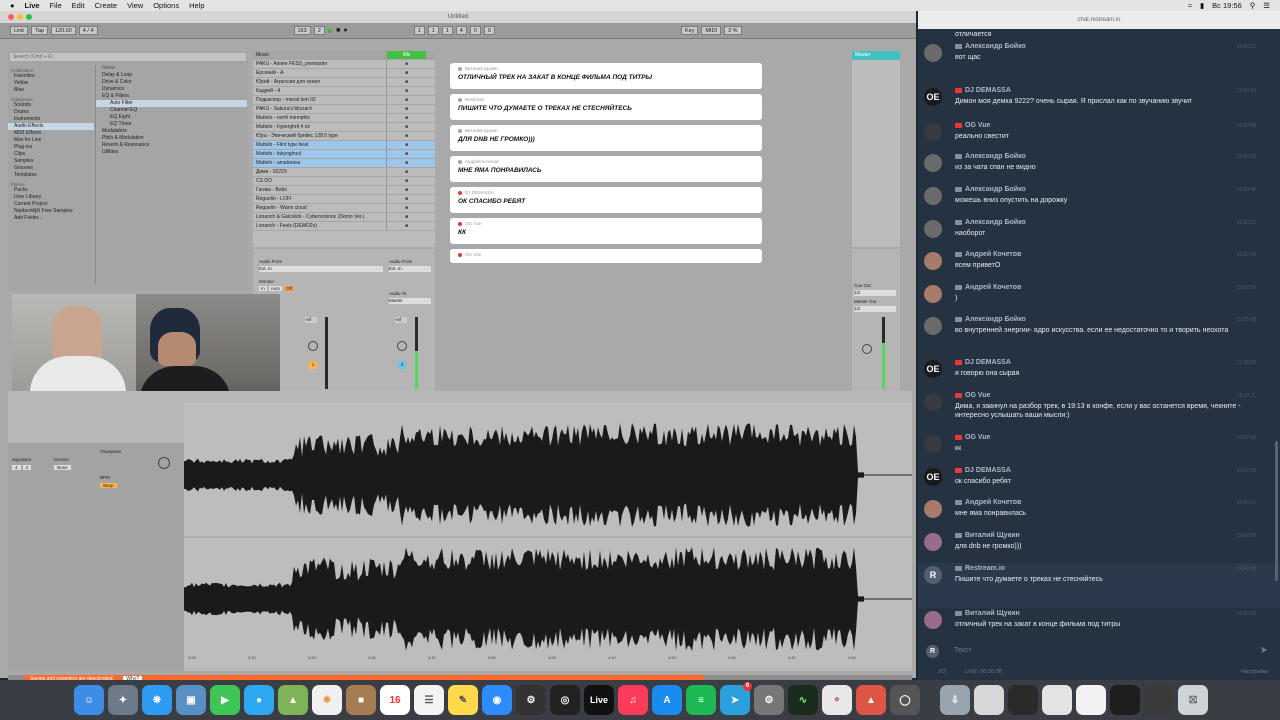 The width and height of the screenshot is (1280, 720). I want to click on safari-icon: ❋, so click(157, 700).